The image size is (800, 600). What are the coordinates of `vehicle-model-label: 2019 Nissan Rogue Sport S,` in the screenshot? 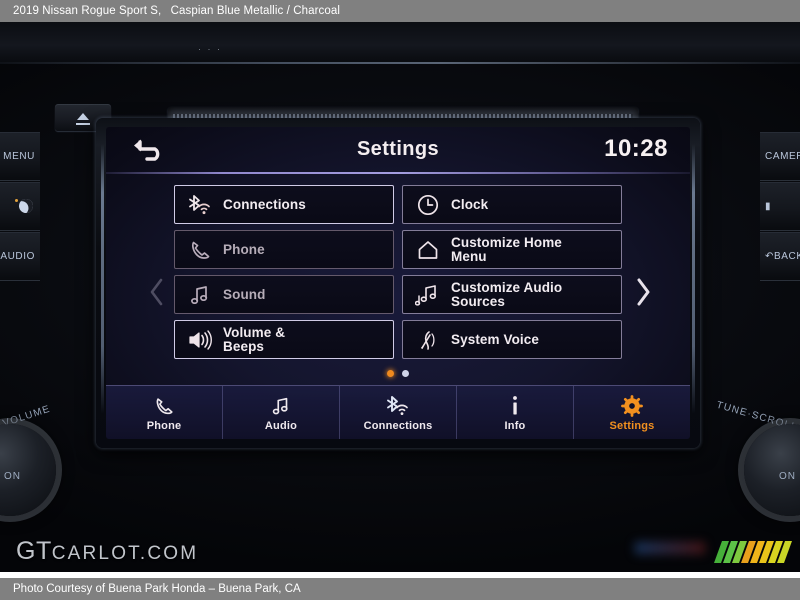 It's located at (87, 11).